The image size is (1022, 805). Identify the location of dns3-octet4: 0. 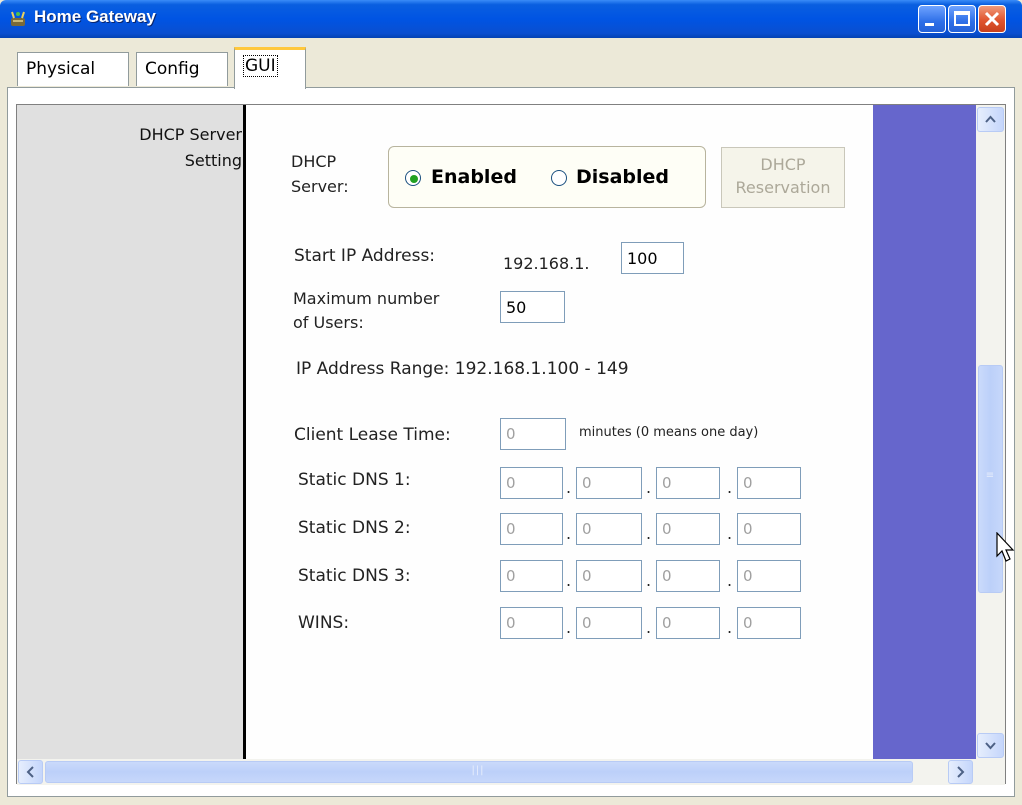
(769, 576).